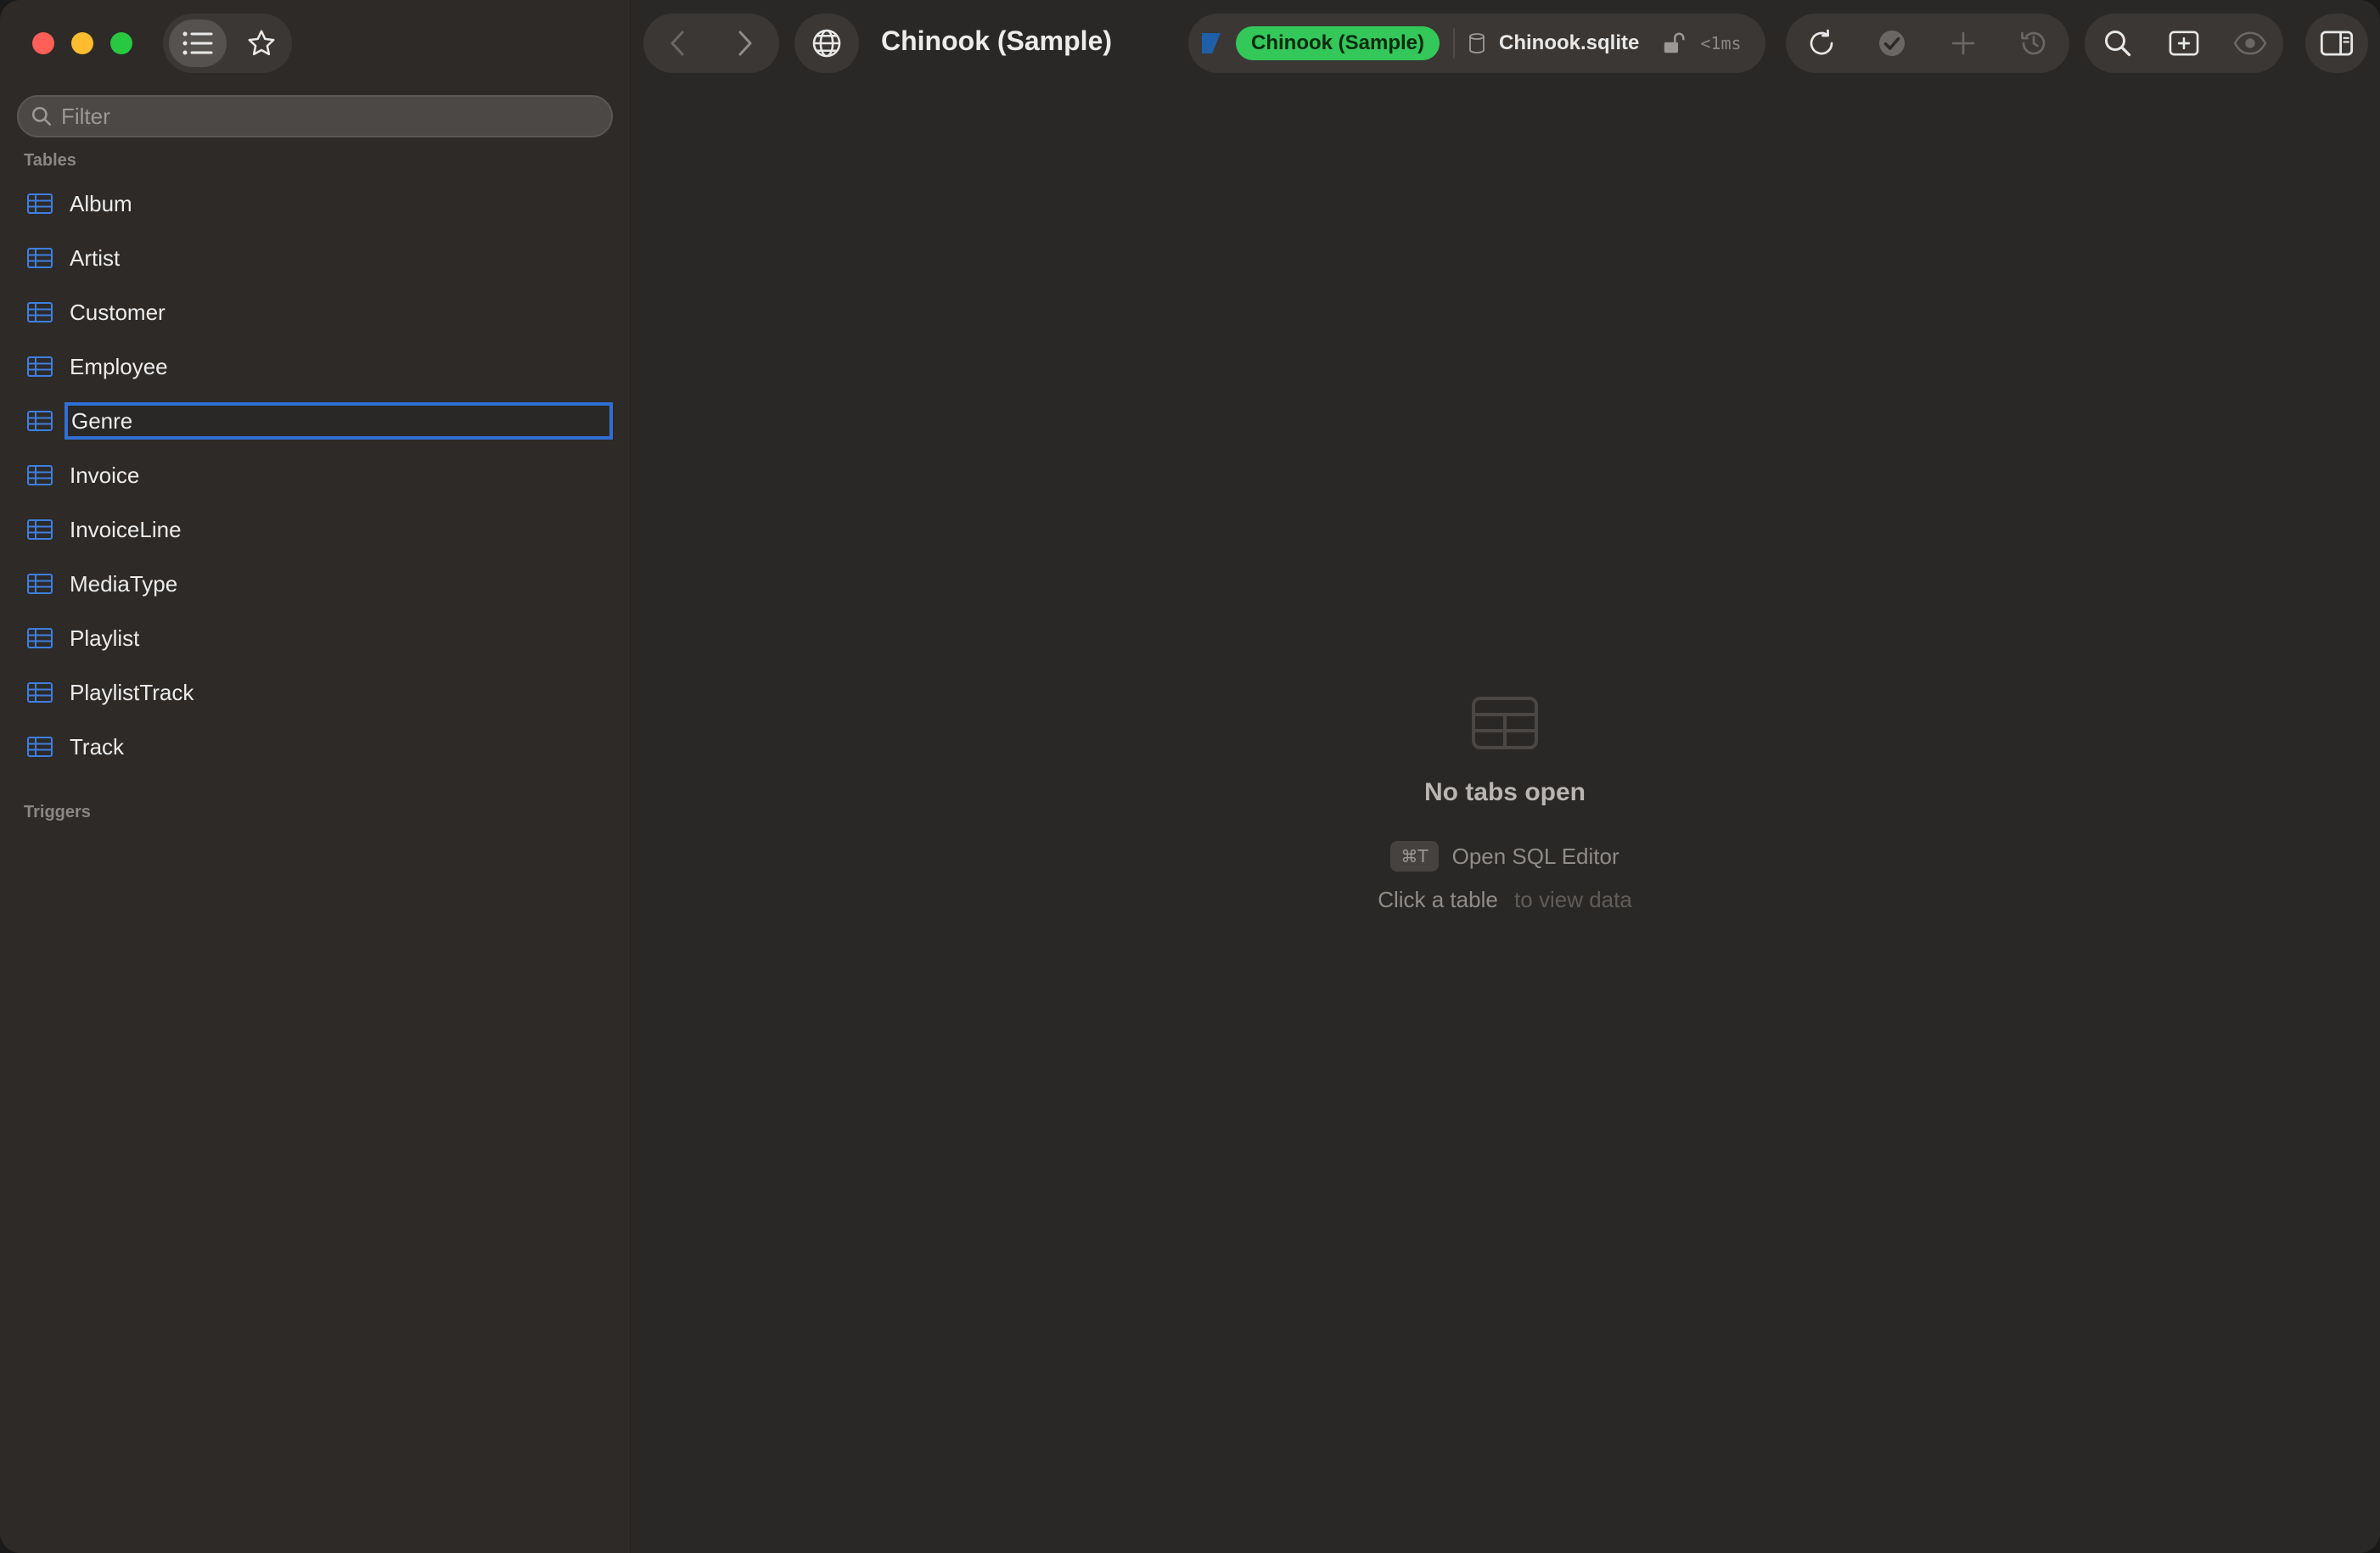 The height and width of the screenshot is (1553, 2380). What do you see at coordinates (126, 529) in the screenshot?
I see `table-item-label: InvoiceLine` at bounding box center [126, 529].